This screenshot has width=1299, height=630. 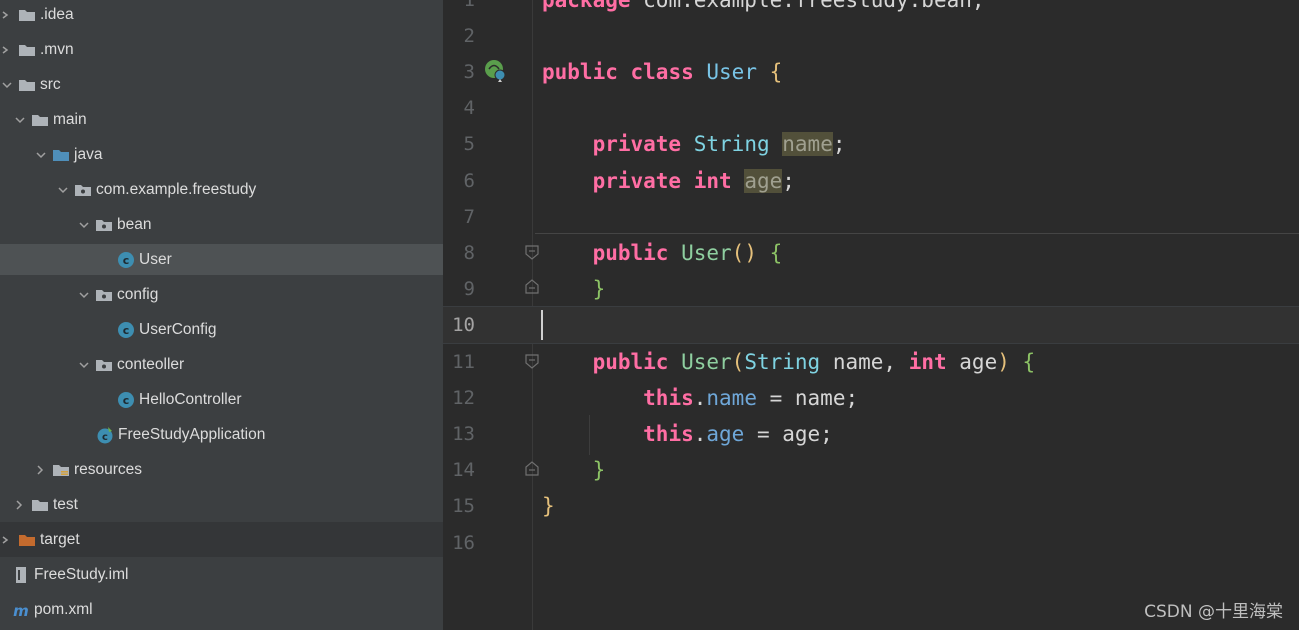 I want to click on tree-item-label: conteoller, so click(x=151, y=364).